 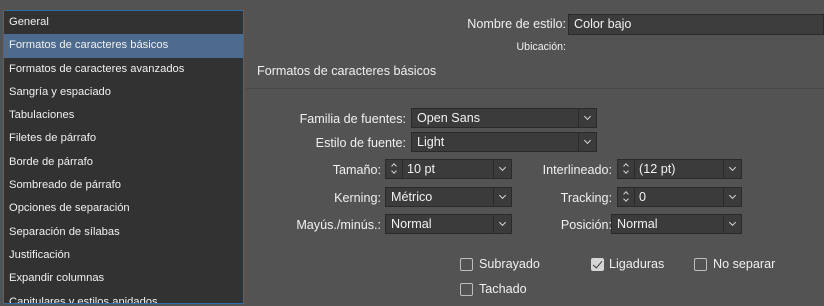 What do you see at coordinates (700, 264) in the screenshot?
I see `no-break-checkbox` at bounding box center [700, 264].